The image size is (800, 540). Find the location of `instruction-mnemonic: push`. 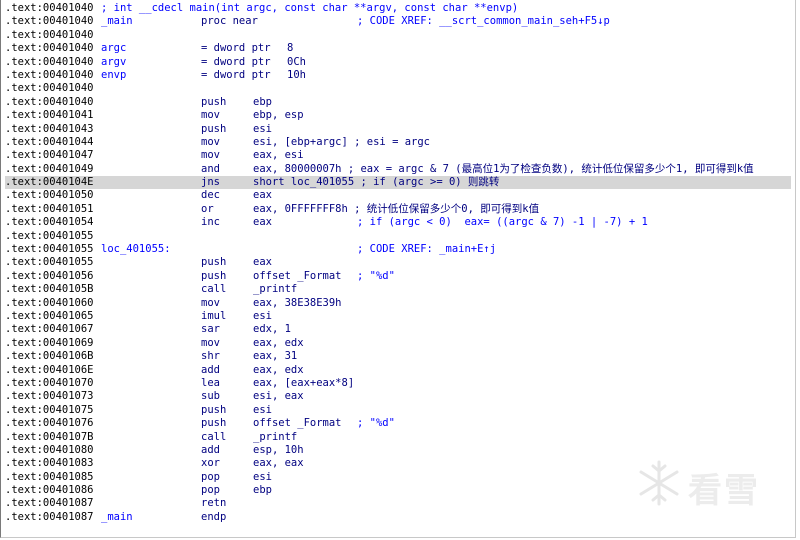

instruction-mnemonic: push is located at coordinates (214, 128).